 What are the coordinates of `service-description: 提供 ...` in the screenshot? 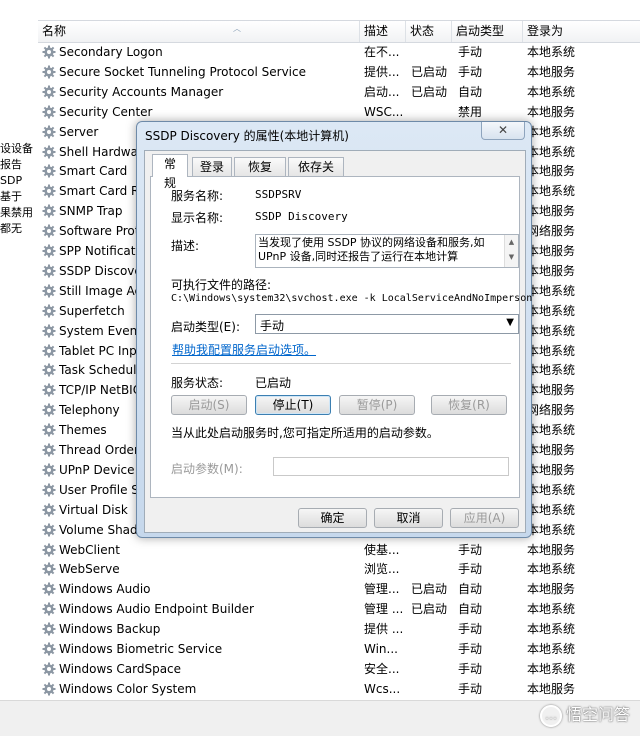 It's located at (384, 629).